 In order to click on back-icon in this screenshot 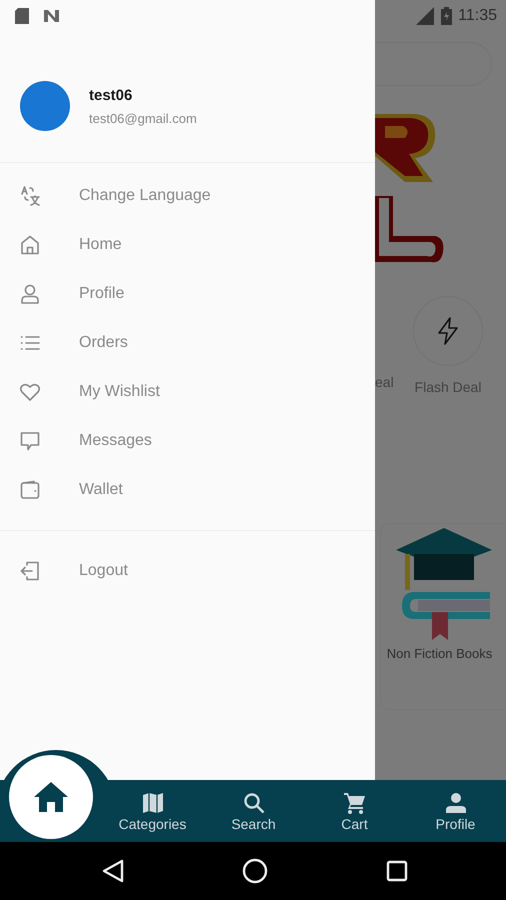, I will do `click(113, 871)`.